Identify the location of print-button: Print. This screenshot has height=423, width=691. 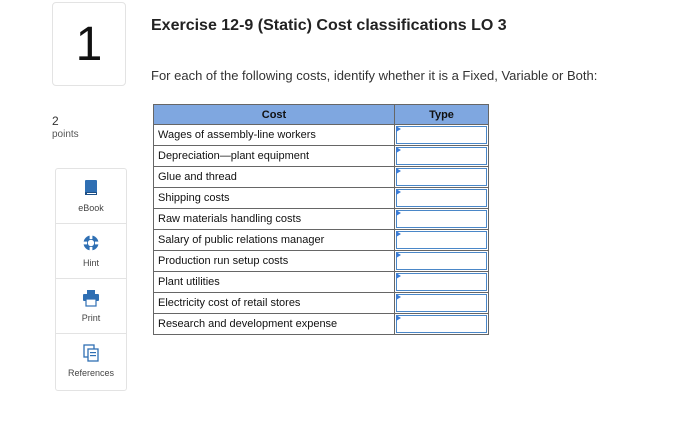
(91, 306).